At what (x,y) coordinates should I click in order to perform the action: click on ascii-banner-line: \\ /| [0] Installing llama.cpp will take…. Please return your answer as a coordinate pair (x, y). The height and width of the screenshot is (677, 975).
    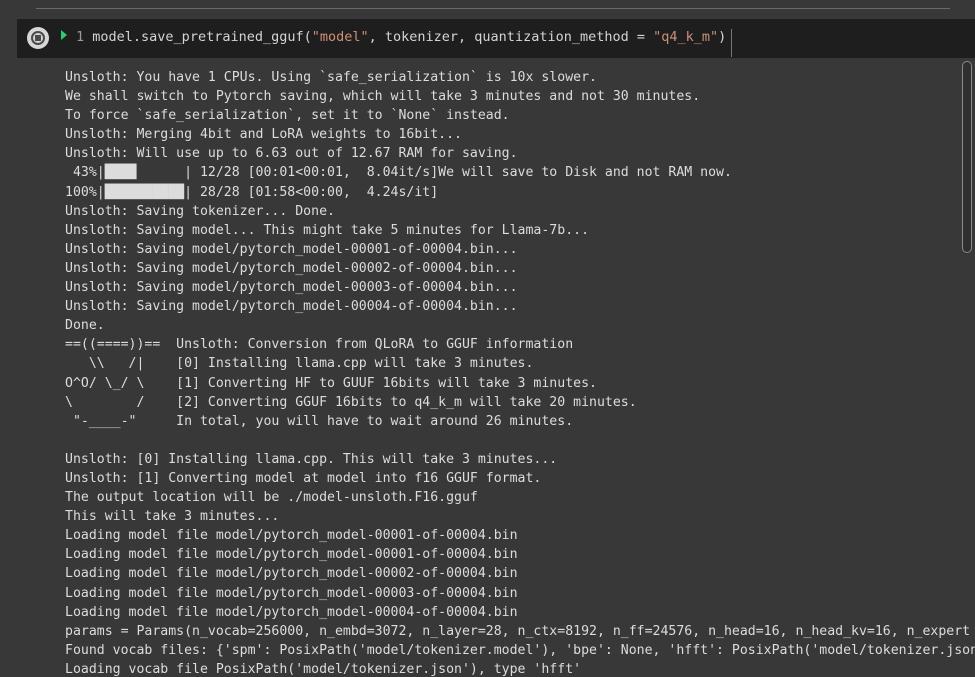
    Looking at the image, I should click on (299, 364).